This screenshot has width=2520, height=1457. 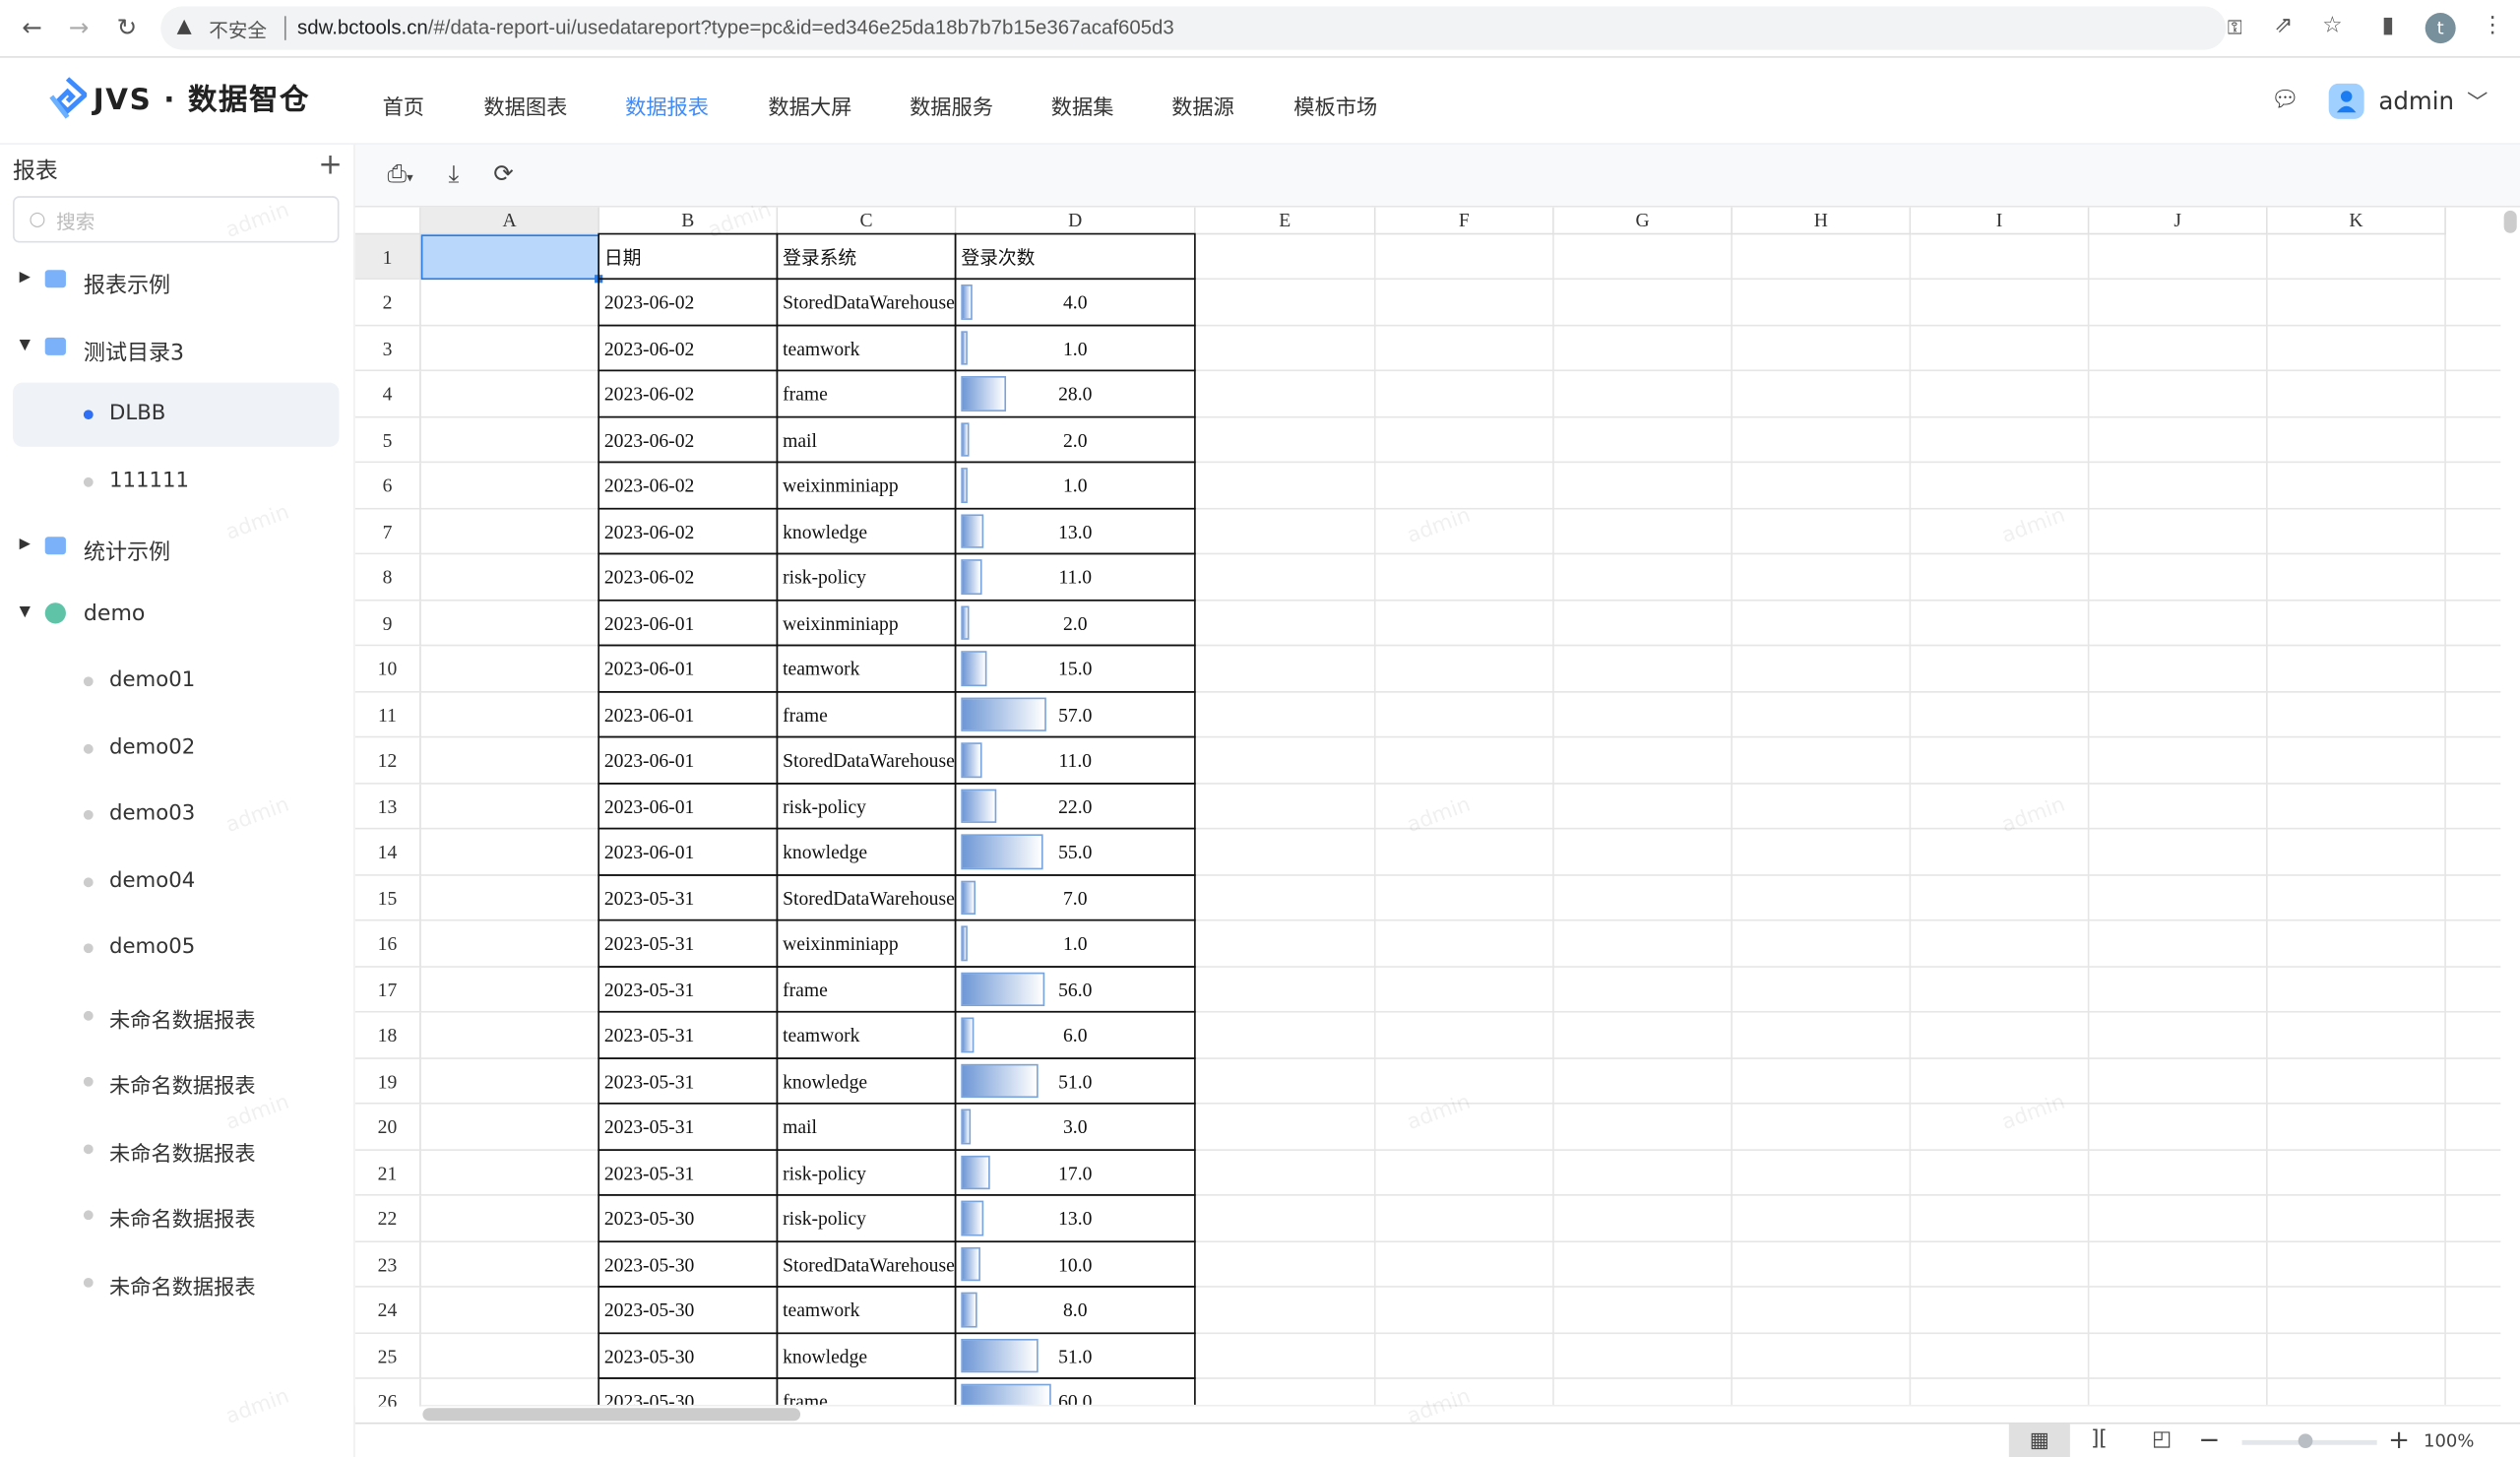 What do you see at coordinates (1075, 1126) in the screenshot?
I see `count-cell: 3.0` at bounding box center [1075, 1126].